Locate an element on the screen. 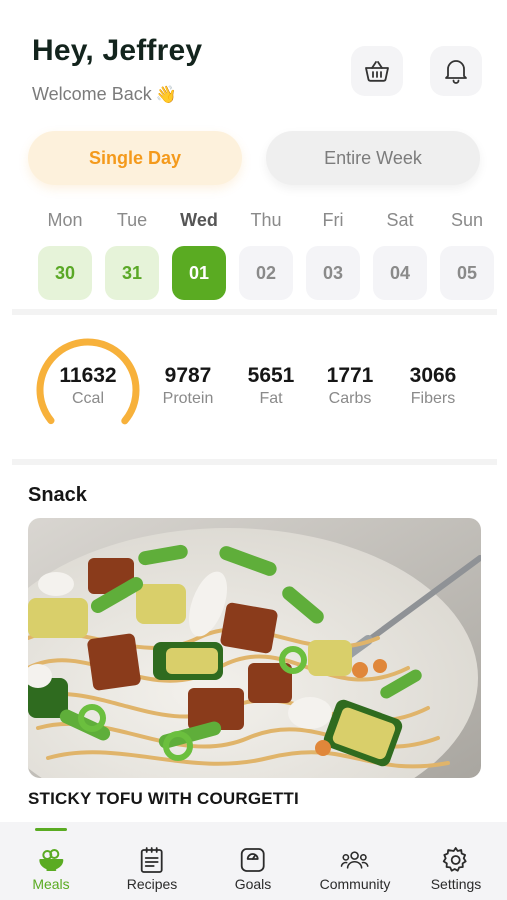 This screenshot has height=900, width=507. day-wed: Wed 01 is located at coordinates (199, 255).